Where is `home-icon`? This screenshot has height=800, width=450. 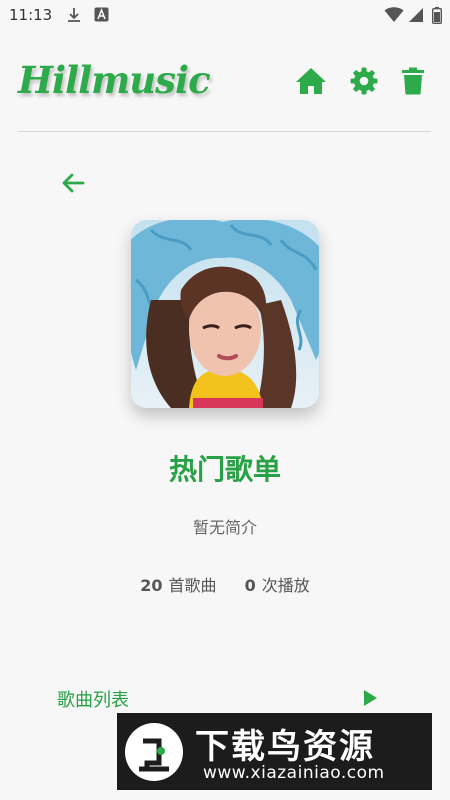 home-icon is located at coordinates (311, 81).